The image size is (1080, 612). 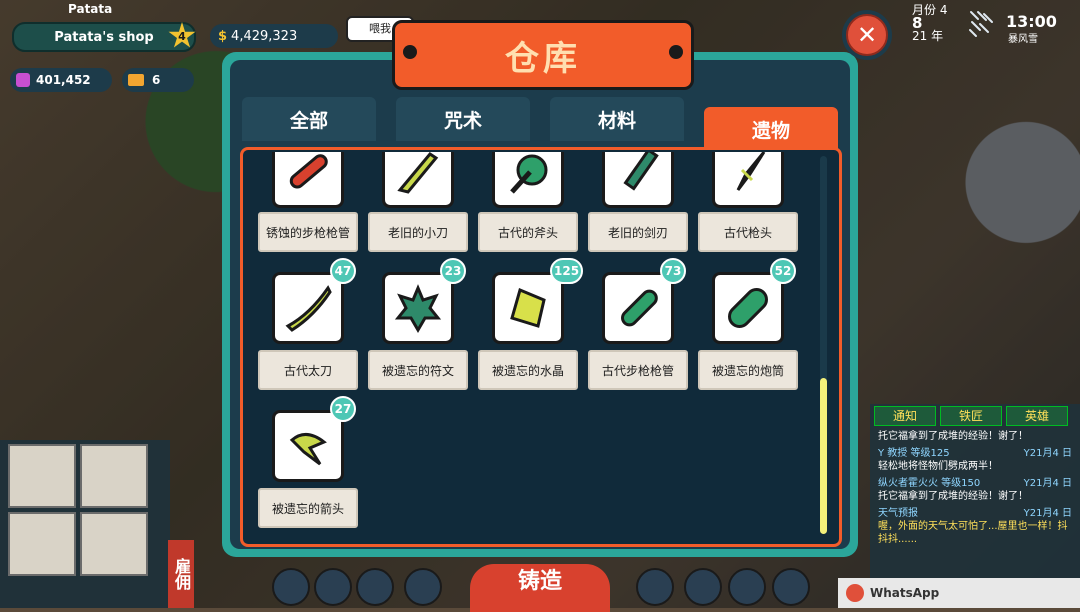 What do you see at coordinates (655, 587) in the screenshot?
I see `globe-icon` at bounding box center [655, 587].